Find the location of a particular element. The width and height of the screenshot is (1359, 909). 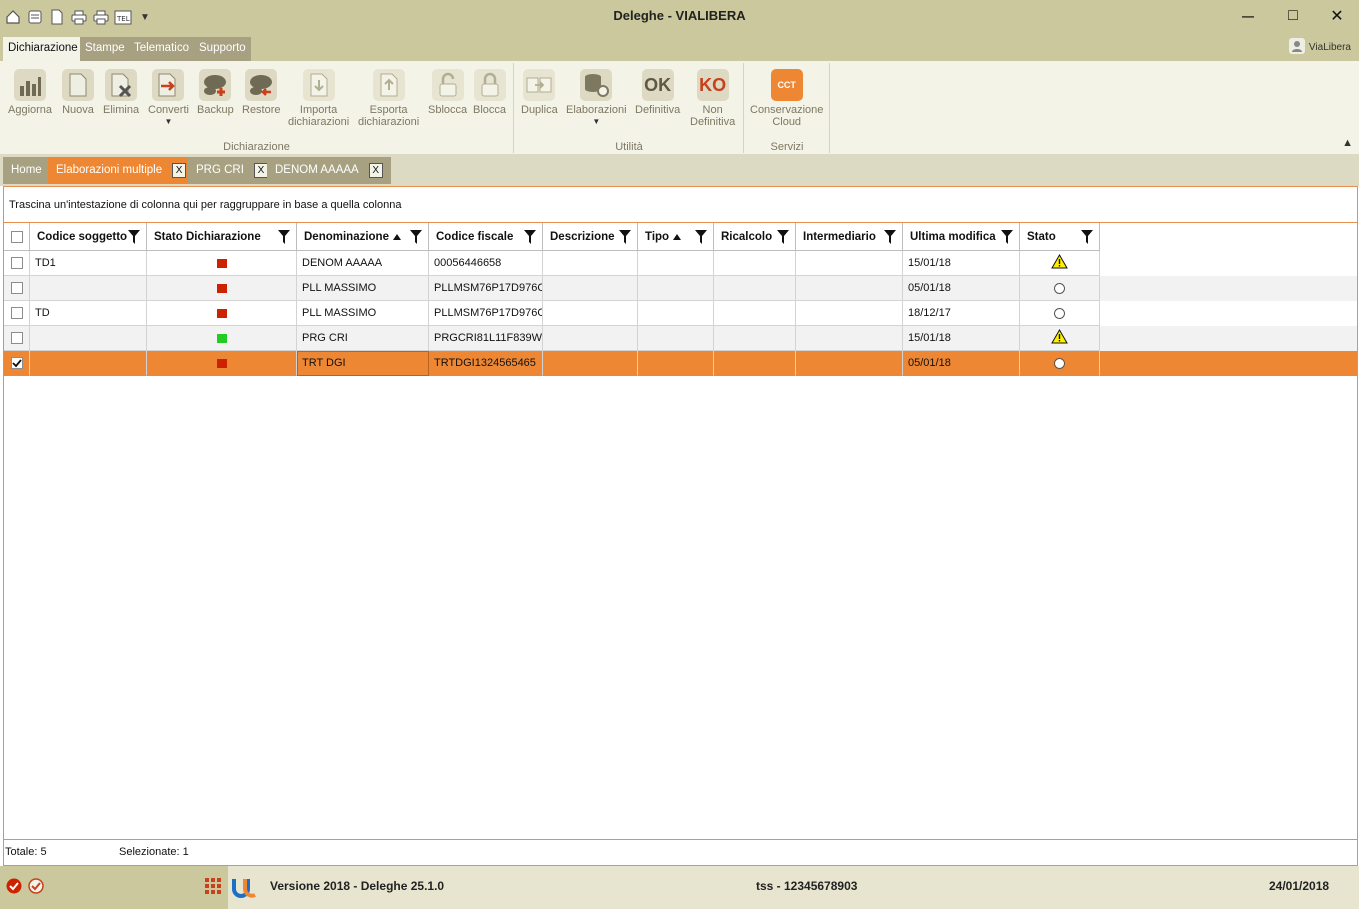

cell-denominazione: PRG CRI is located at coordinates (363, 338).